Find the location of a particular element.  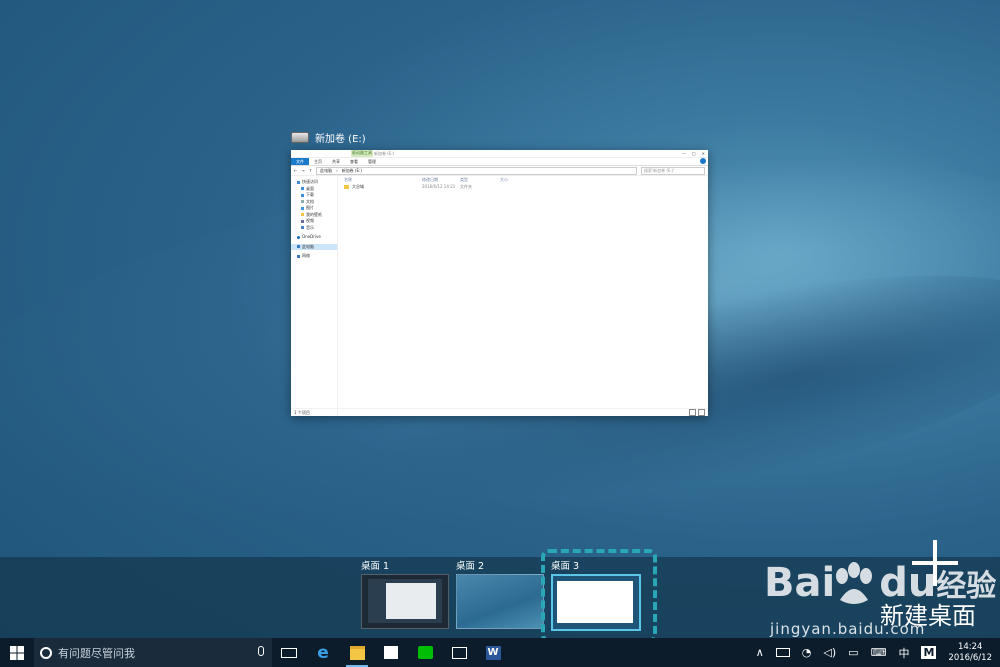

desktop-1-thumbnail is located at coordinates (405, 601).